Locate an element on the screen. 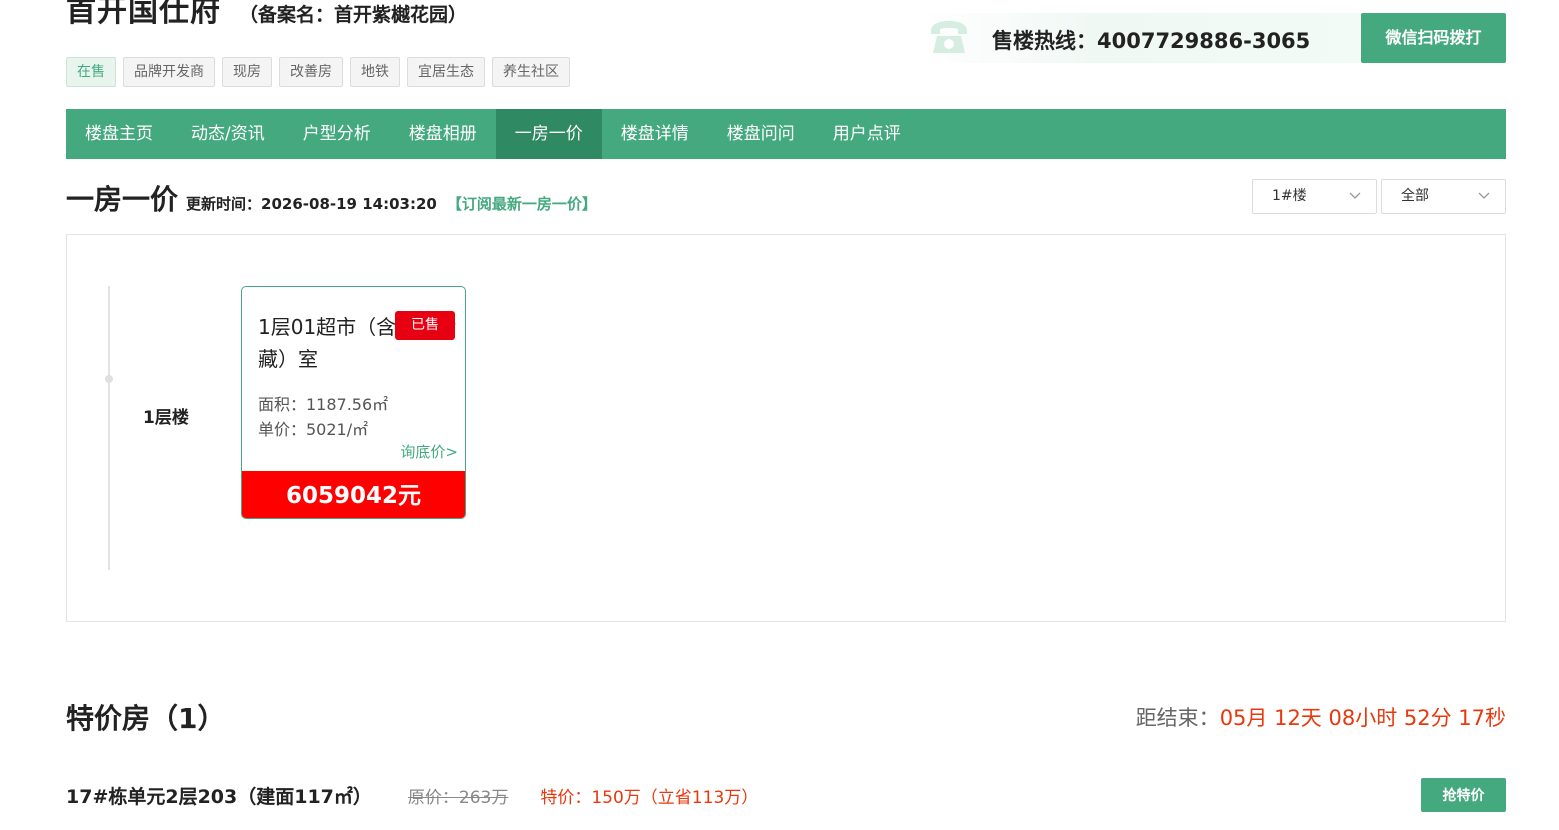 The image size is (1559, 830). phone-icon is located at coordinates (949, 37).